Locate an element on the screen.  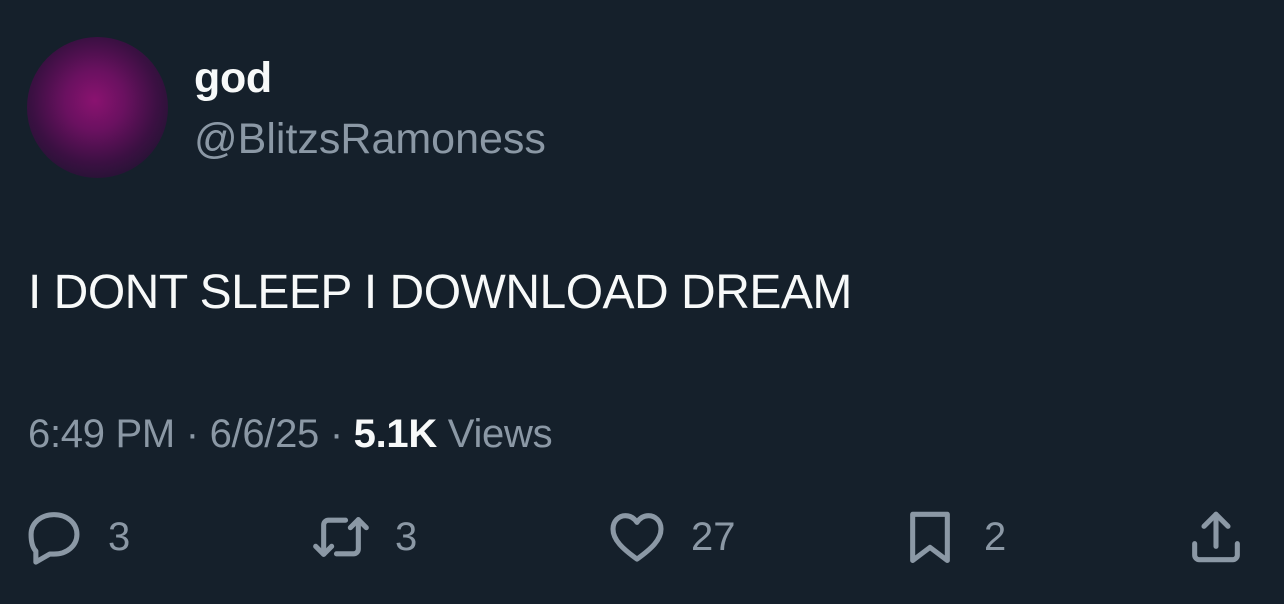
heart-icon is located at coordinates (637, 537).